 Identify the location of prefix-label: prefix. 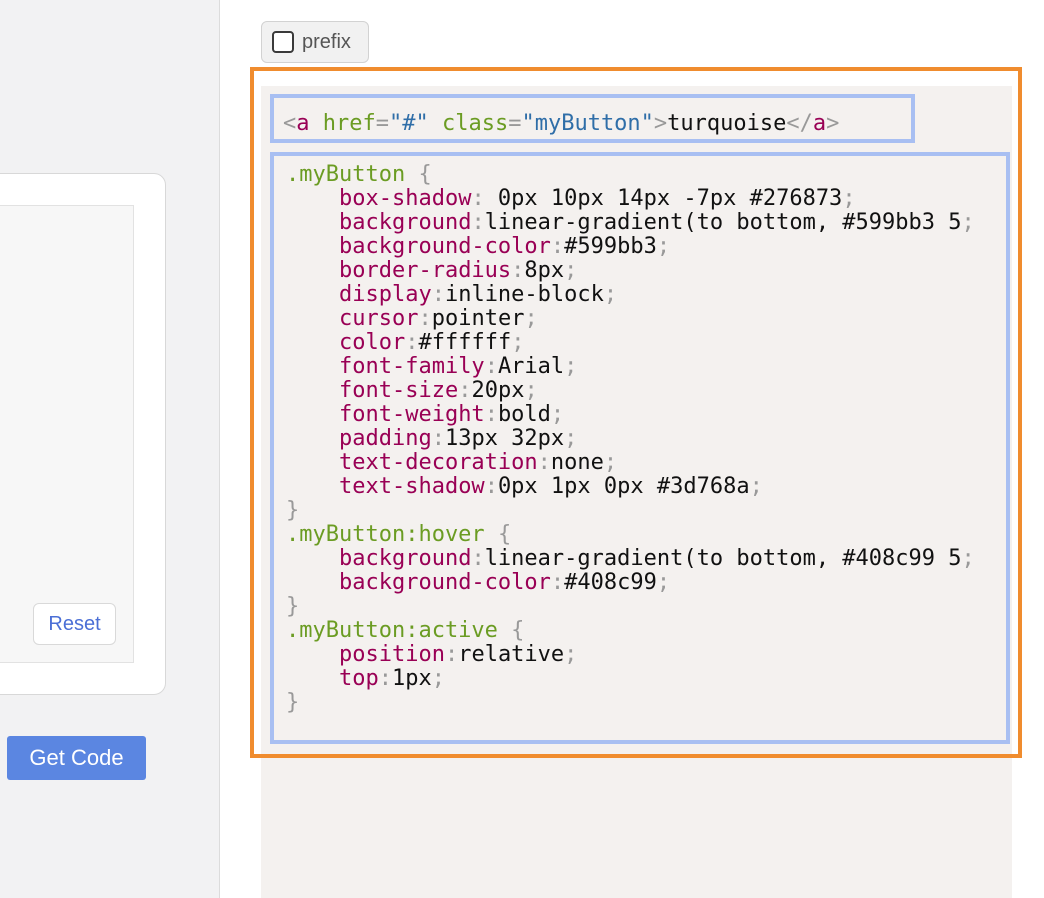
(326, 41).